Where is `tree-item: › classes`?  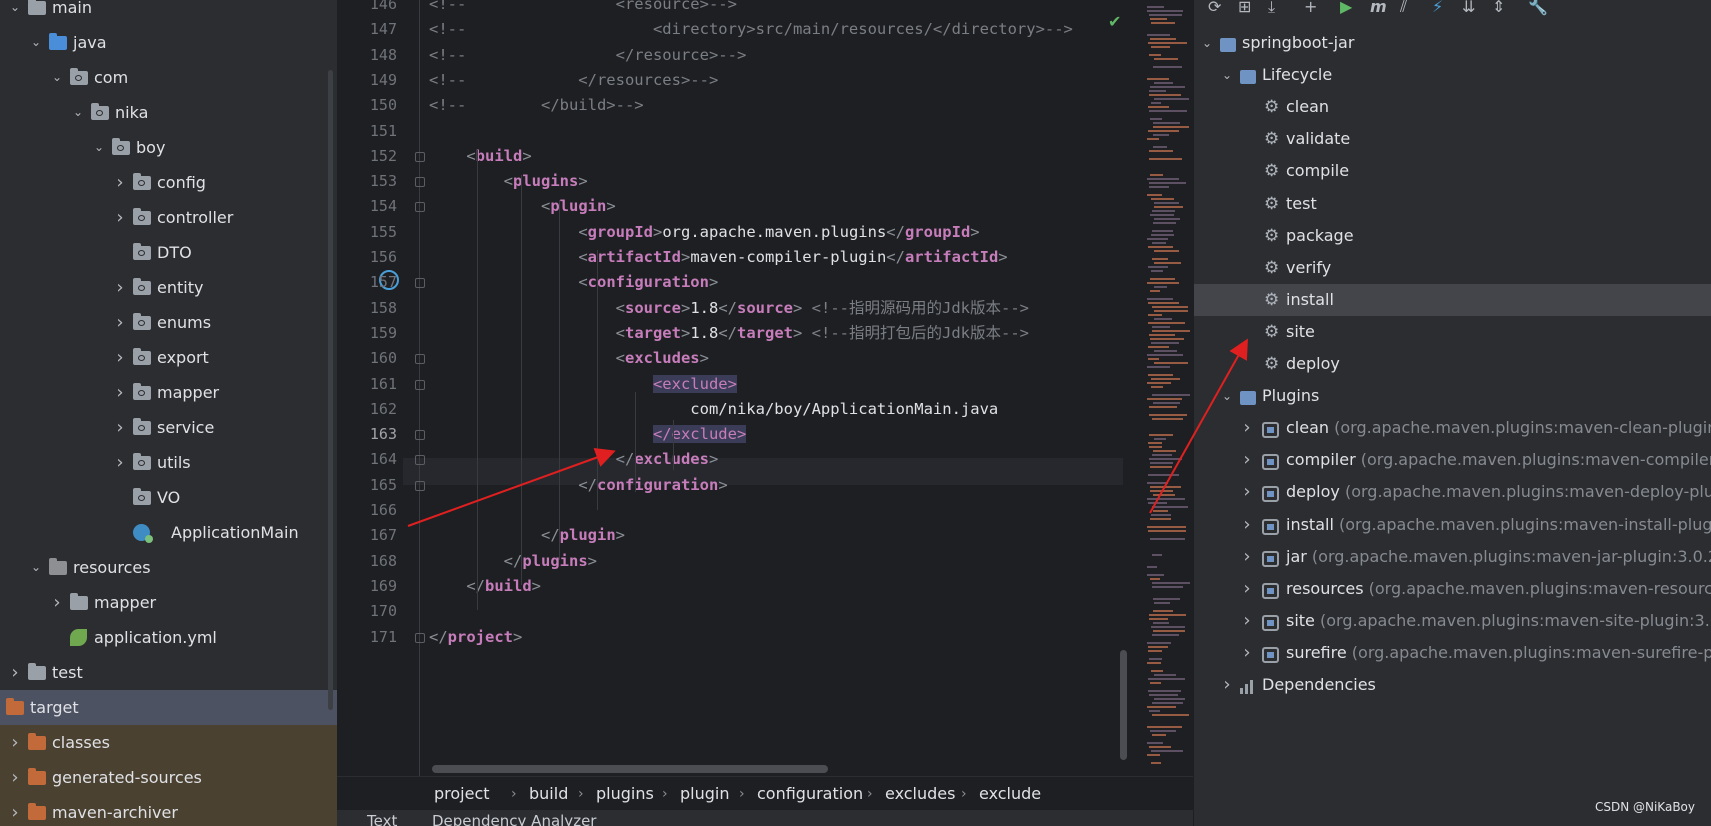 tree-item: › classes is located at coordinates (168, 742).